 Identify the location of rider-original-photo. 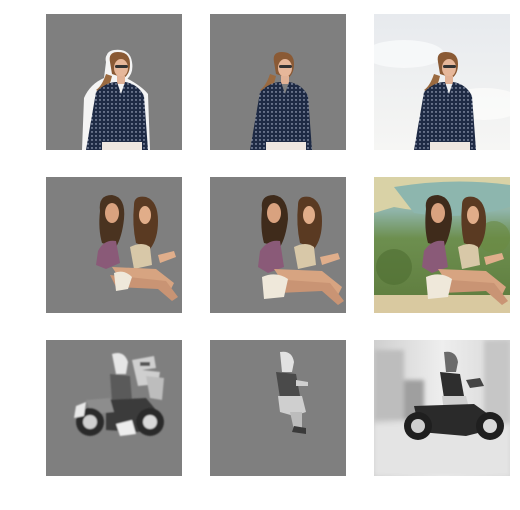
(442, 408).